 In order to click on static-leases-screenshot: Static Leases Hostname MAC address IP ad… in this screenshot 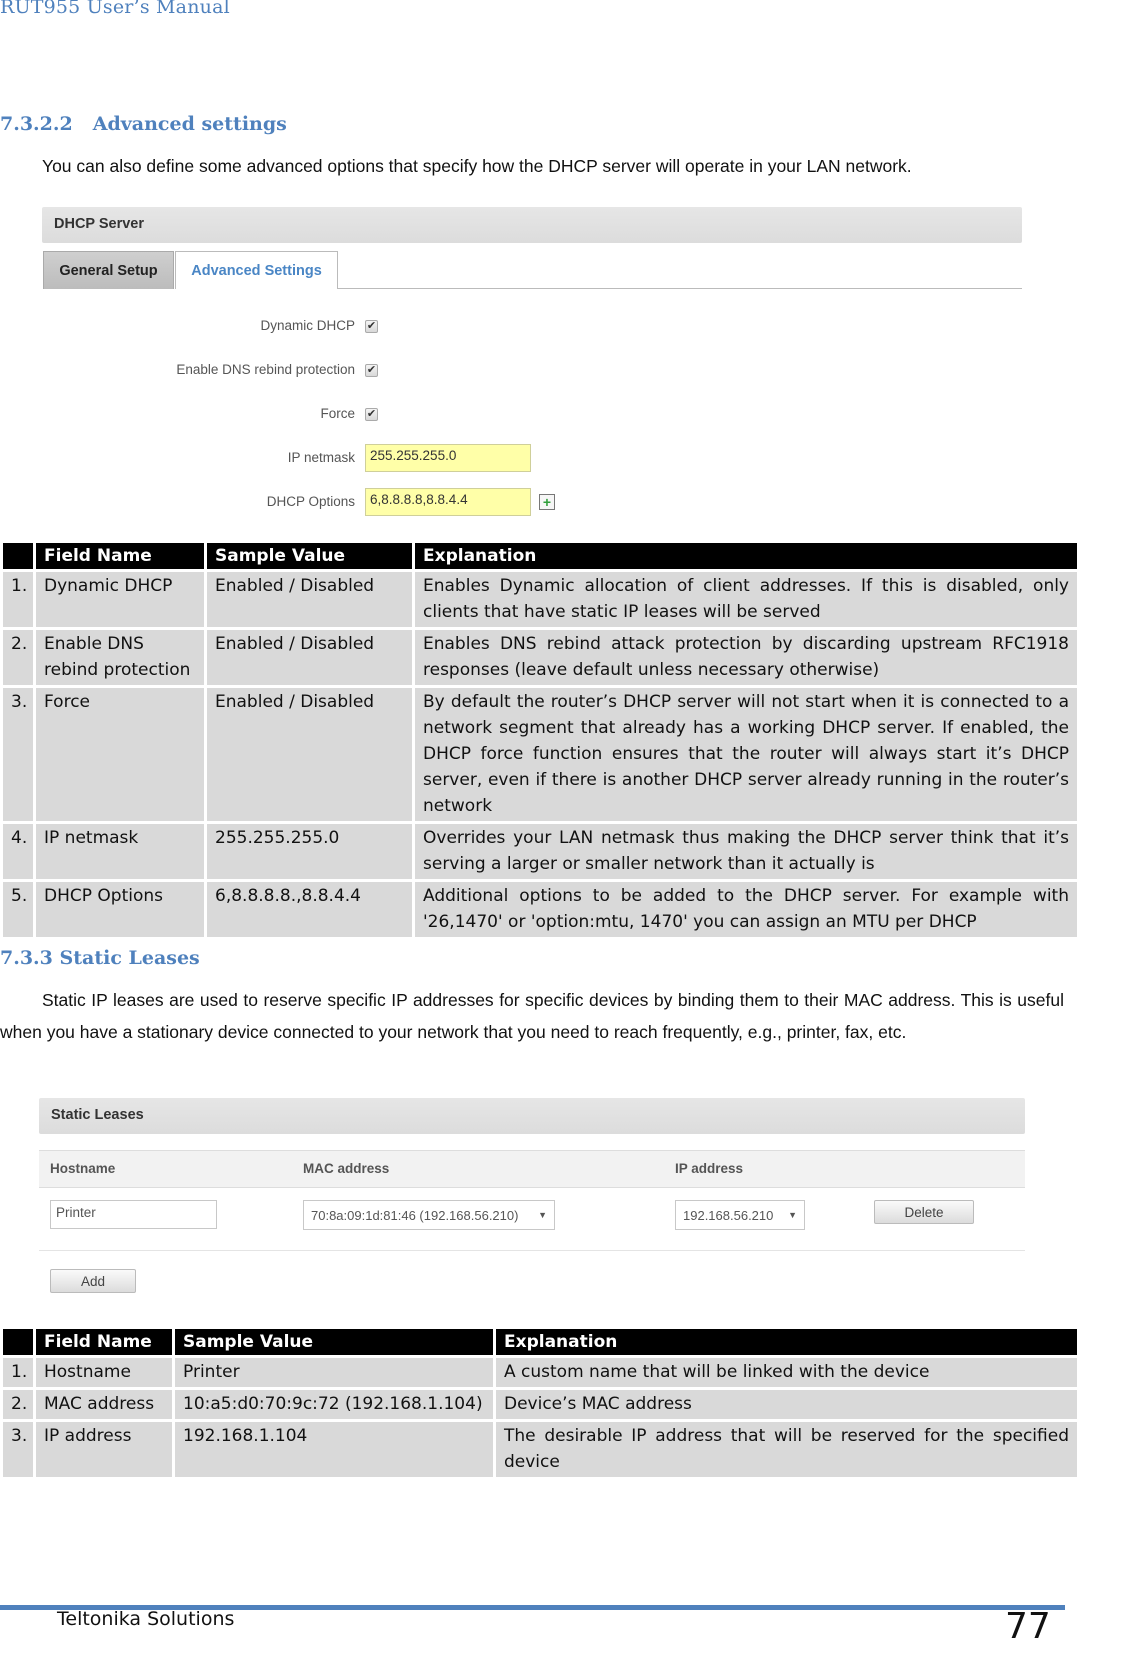, I will do `click(532, 1198)`.